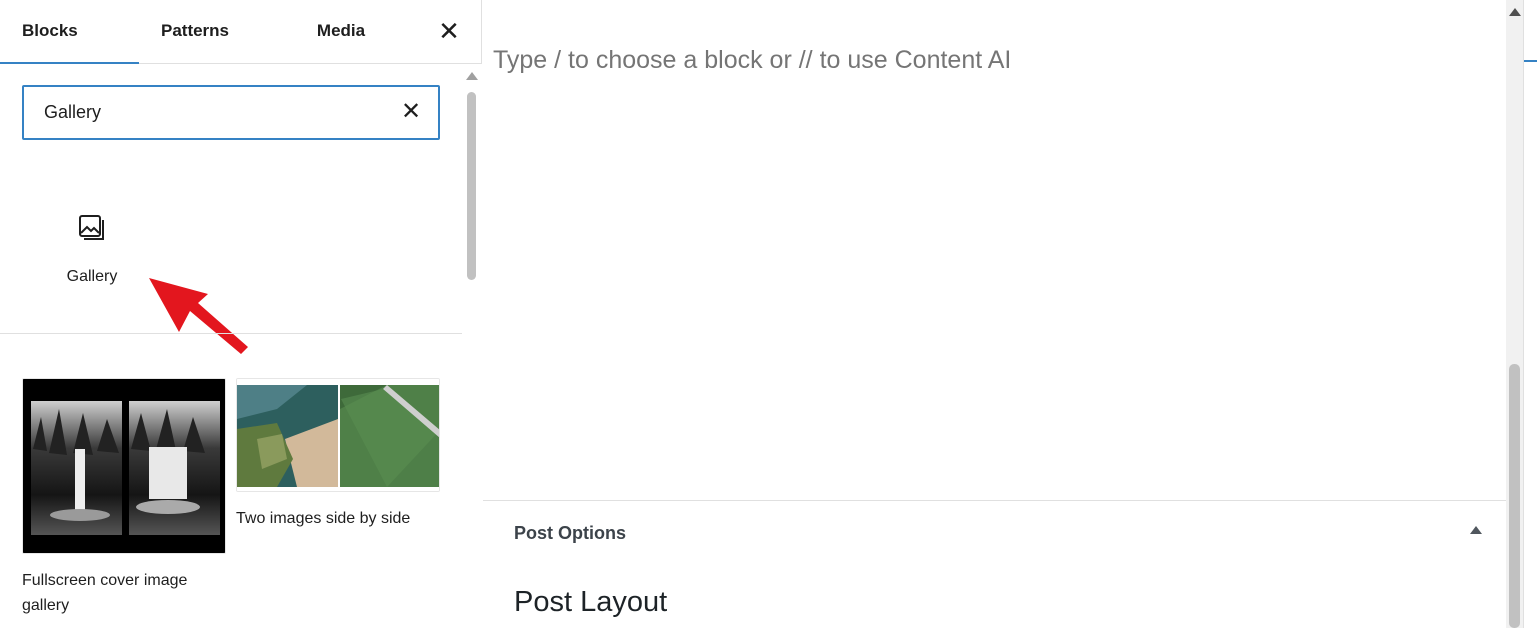 The height and width of the screenshot is (628, 1537). I want to click on tab-blocks: Blocks, so click(69, 32).